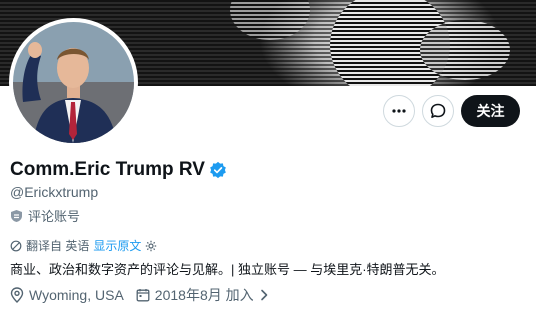 This screenshot has height=313, width=536. I want to click on location-text: Wyoming, USA, so click(76, 295).